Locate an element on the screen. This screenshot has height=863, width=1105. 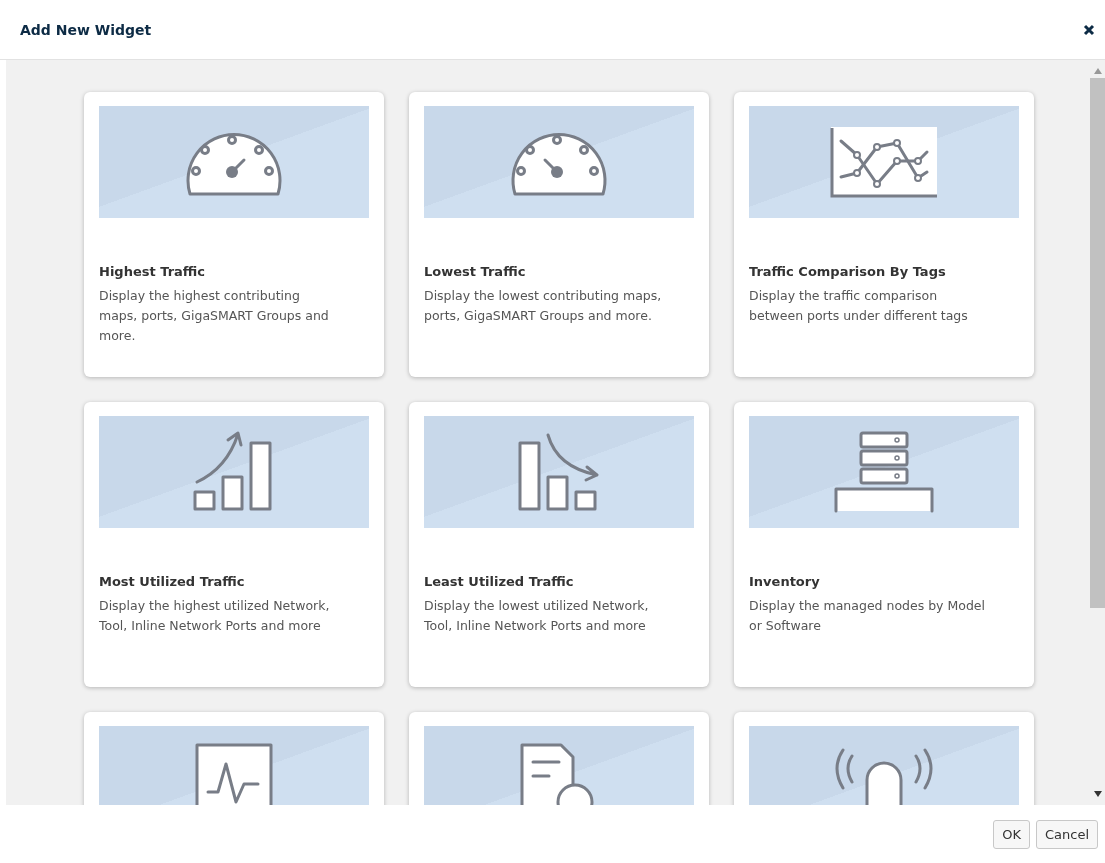
widget-title: Least Utilized Traffic is located at coordinates (499, 581).